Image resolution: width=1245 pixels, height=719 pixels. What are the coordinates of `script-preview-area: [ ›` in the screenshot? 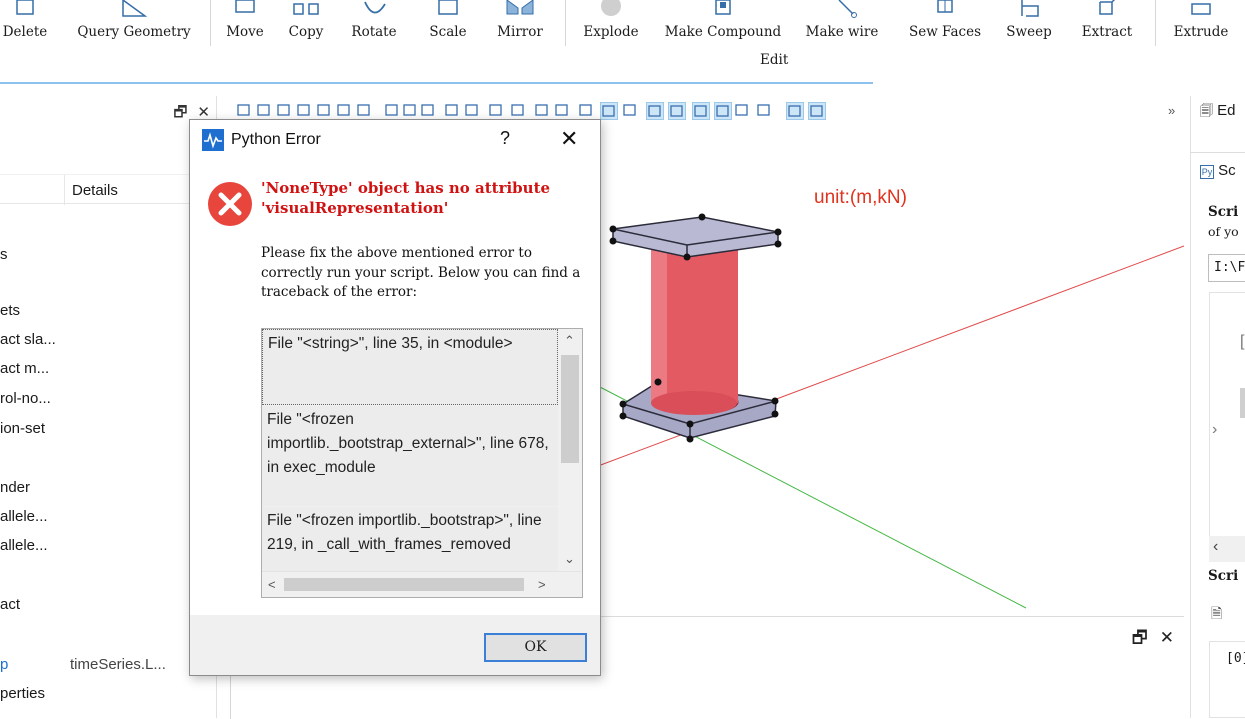 It's located at (1227, 427).